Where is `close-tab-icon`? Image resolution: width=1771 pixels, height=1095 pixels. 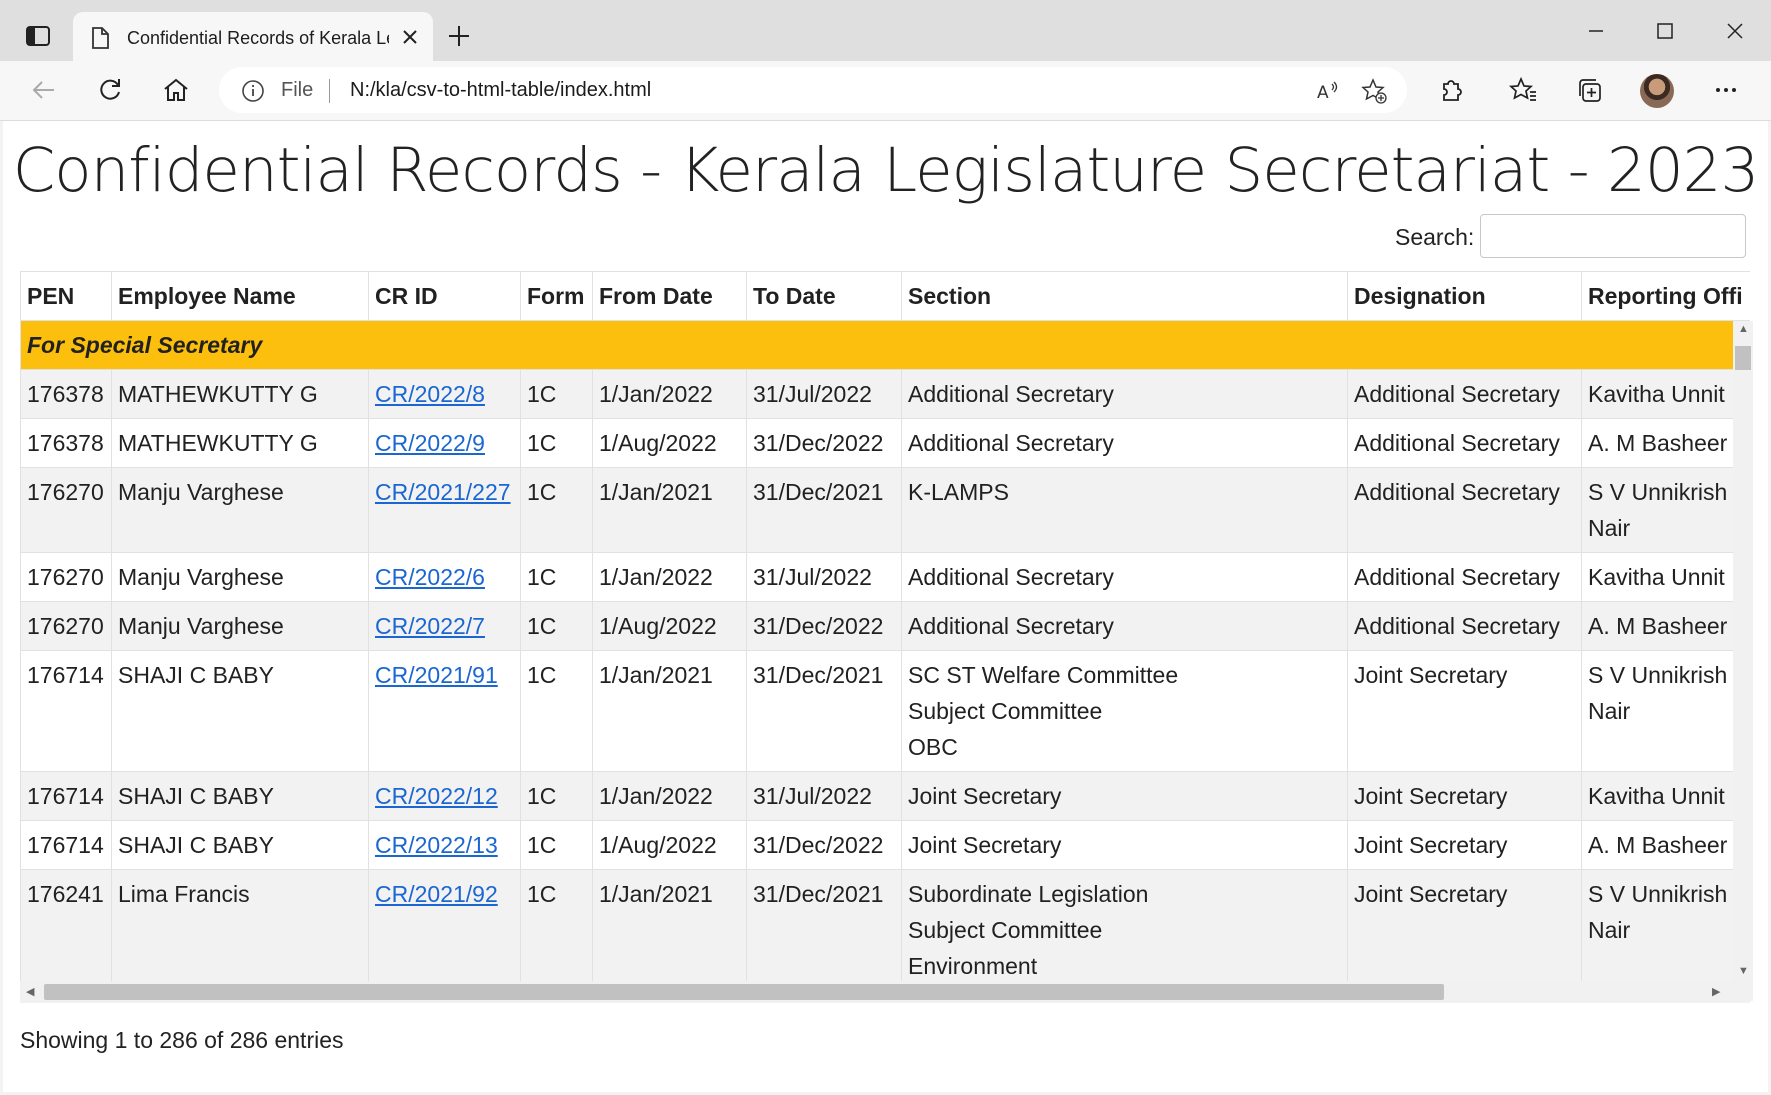 close-tab-icon is located at coordinates (410, 37).